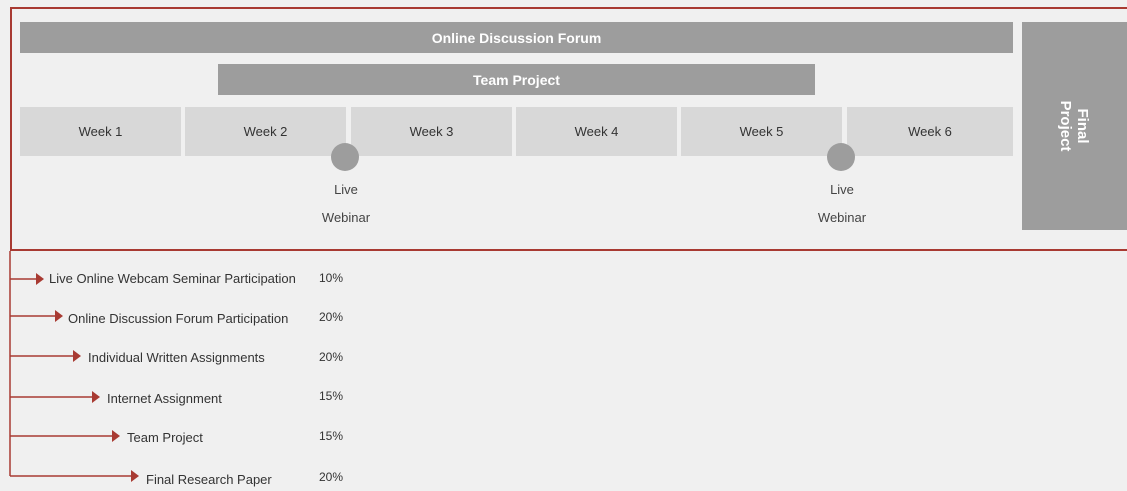 Image resolution: width=1127 pixels, height=491 pixels. Describe the element at coordinates (842, 203) in the screenshot. I see `webinar-label-2: Live Webinar` at that location.